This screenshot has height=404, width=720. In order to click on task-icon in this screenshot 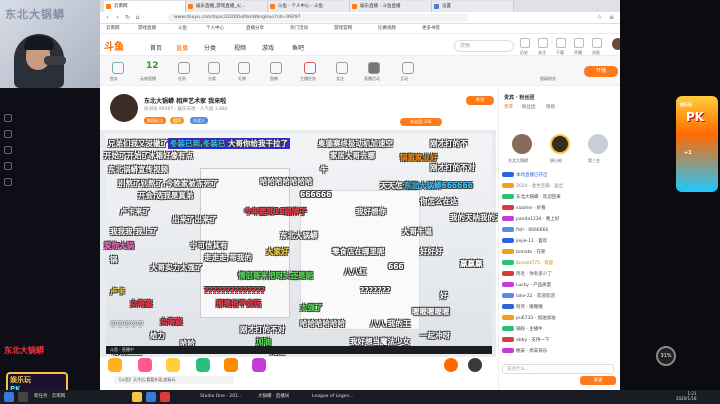, I will do `click(184, 68)`.